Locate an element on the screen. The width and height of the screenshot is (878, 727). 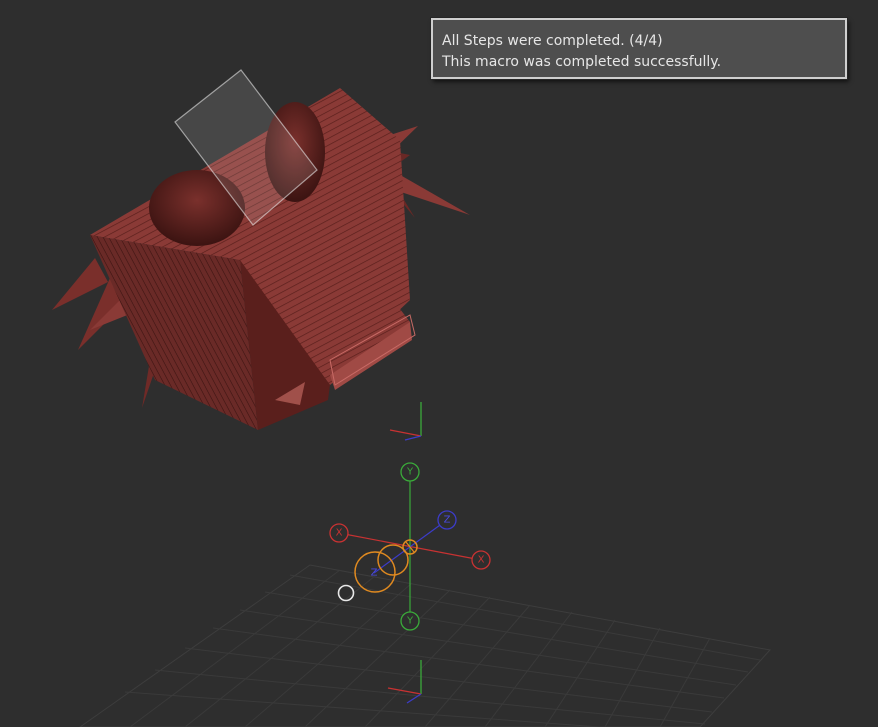
gizmo-y-bottom-label: Y is located at coordinates (410, 621).